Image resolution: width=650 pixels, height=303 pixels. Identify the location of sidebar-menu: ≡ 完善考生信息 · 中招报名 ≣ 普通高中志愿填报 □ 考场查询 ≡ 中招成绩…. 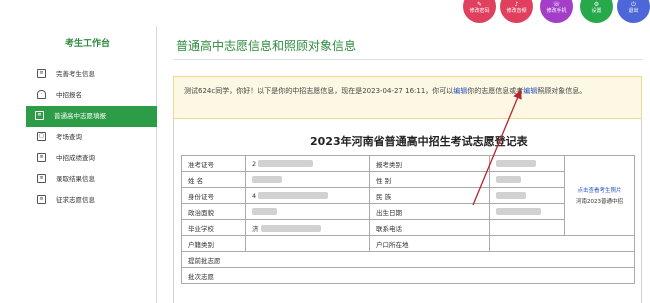
(91, 137).